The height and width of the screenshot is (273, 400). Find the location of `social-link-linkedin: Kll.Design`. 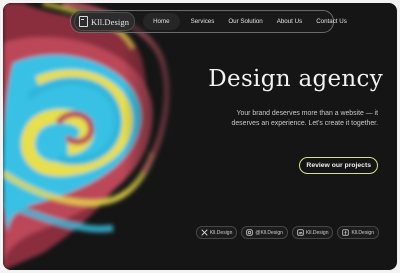

social-link-linkedin: Kll.Design is located at coordinates (312, 232).